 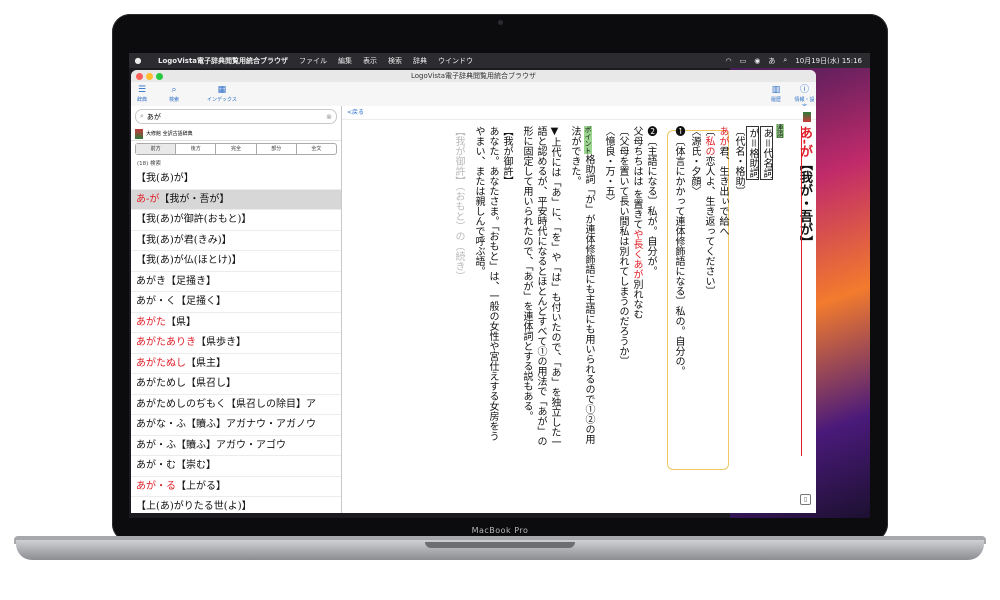 I want to click on mode-prefix: 前方, so click(x=156, y=149).